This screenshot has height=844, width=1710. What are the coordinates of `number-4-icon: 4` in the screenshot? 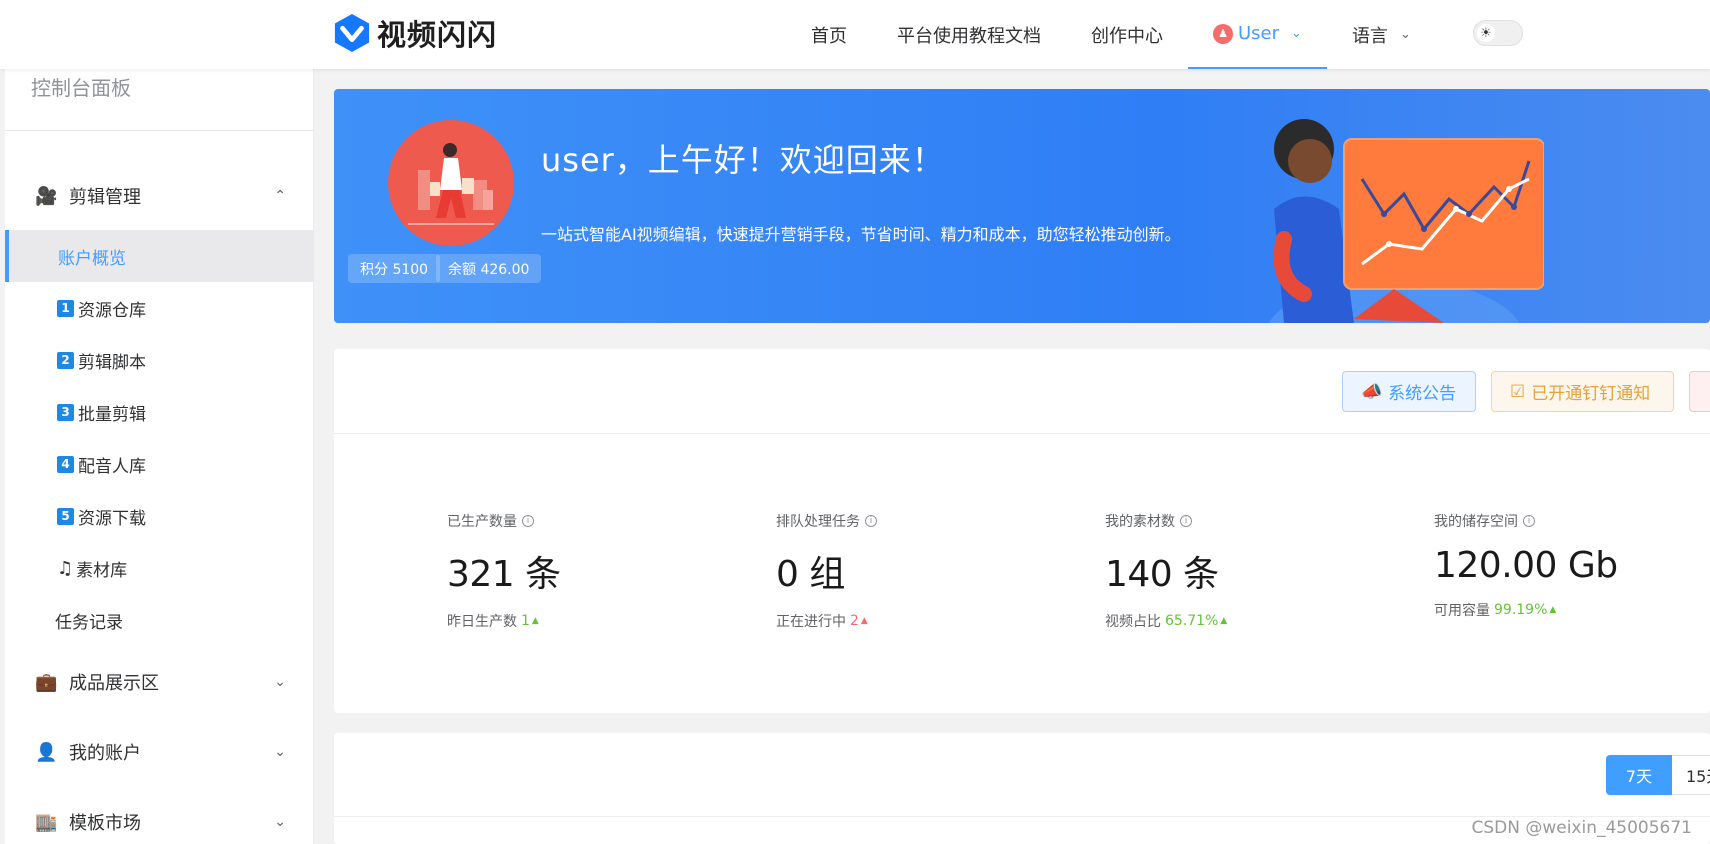 It's located at (65, 464).